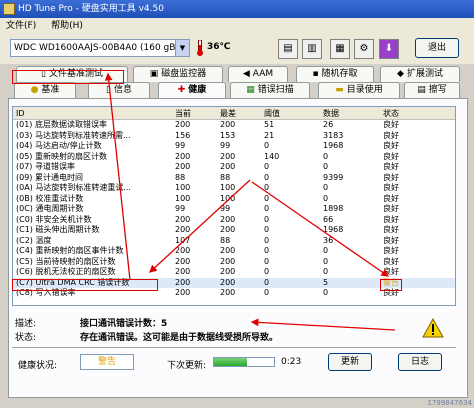  What do you see at coordinates (234, 230) in the screenshot?
I see `table-row: (C1) 磁头伸出周期计数 200 200 0 1968 良好` at bounding box center [234, 230].